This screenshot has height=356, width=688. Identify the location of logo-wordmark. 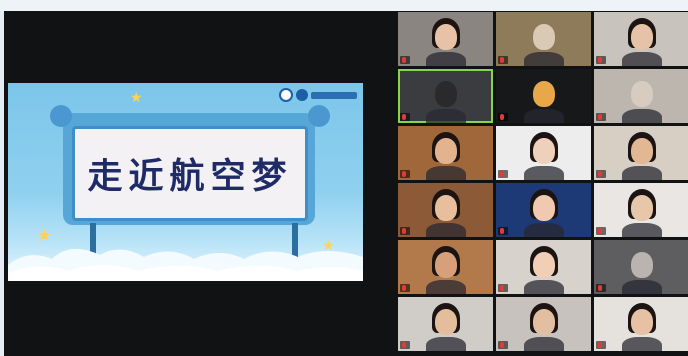
(334, 95).